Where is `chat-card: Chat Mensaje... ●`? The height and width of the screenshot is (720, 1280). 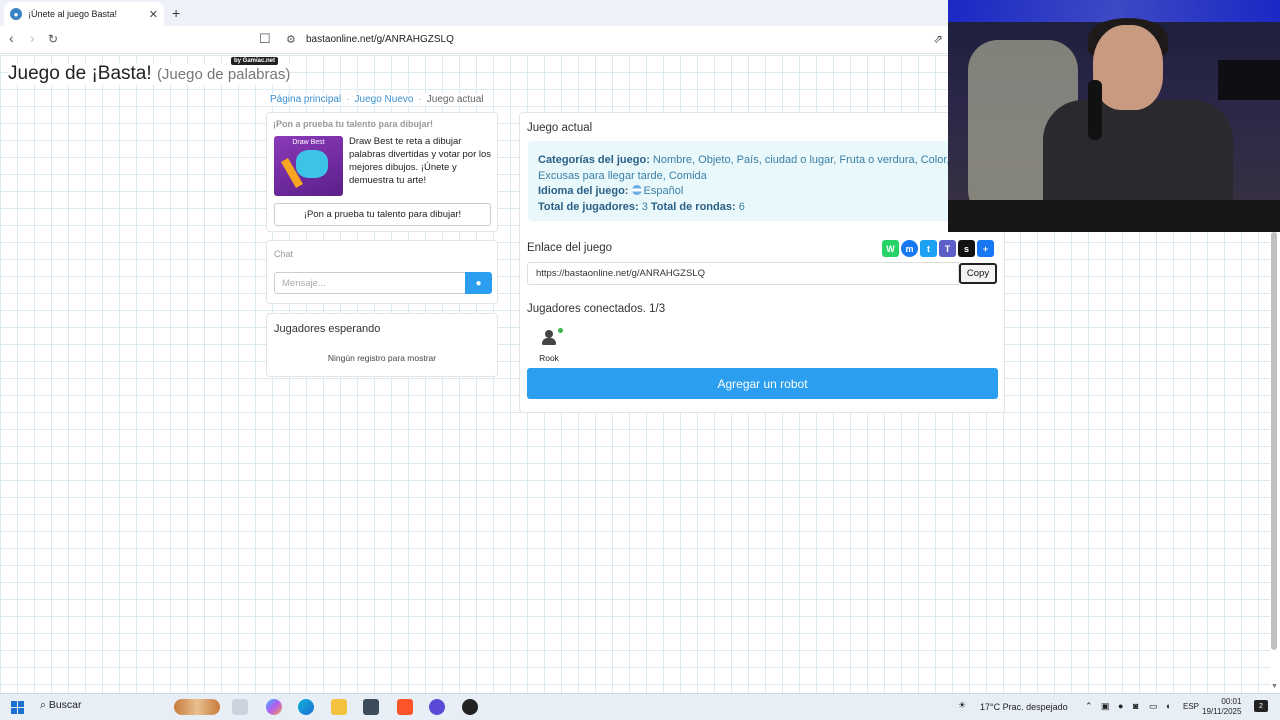 chat-card: Chat Mensaje... ● is located at coordinates (382, 272).